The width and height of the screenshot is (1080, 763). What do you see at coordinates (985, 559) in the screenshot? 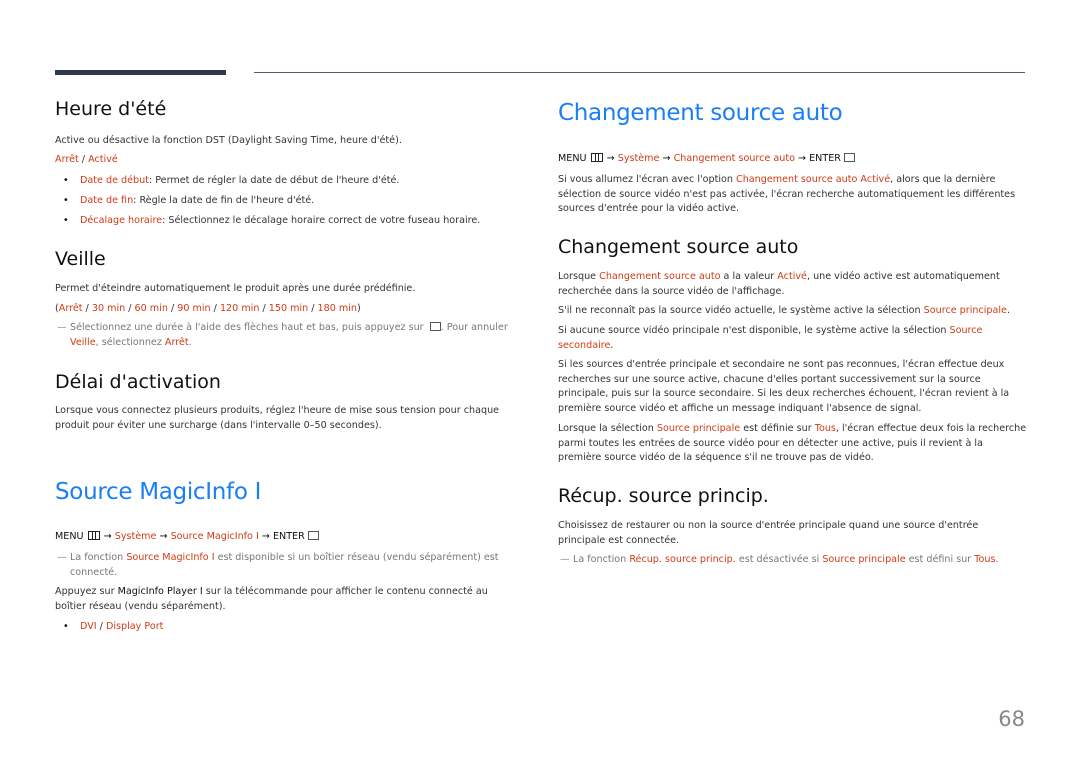
I see `note-highlight: Tous` at bounding box center [985, 559].